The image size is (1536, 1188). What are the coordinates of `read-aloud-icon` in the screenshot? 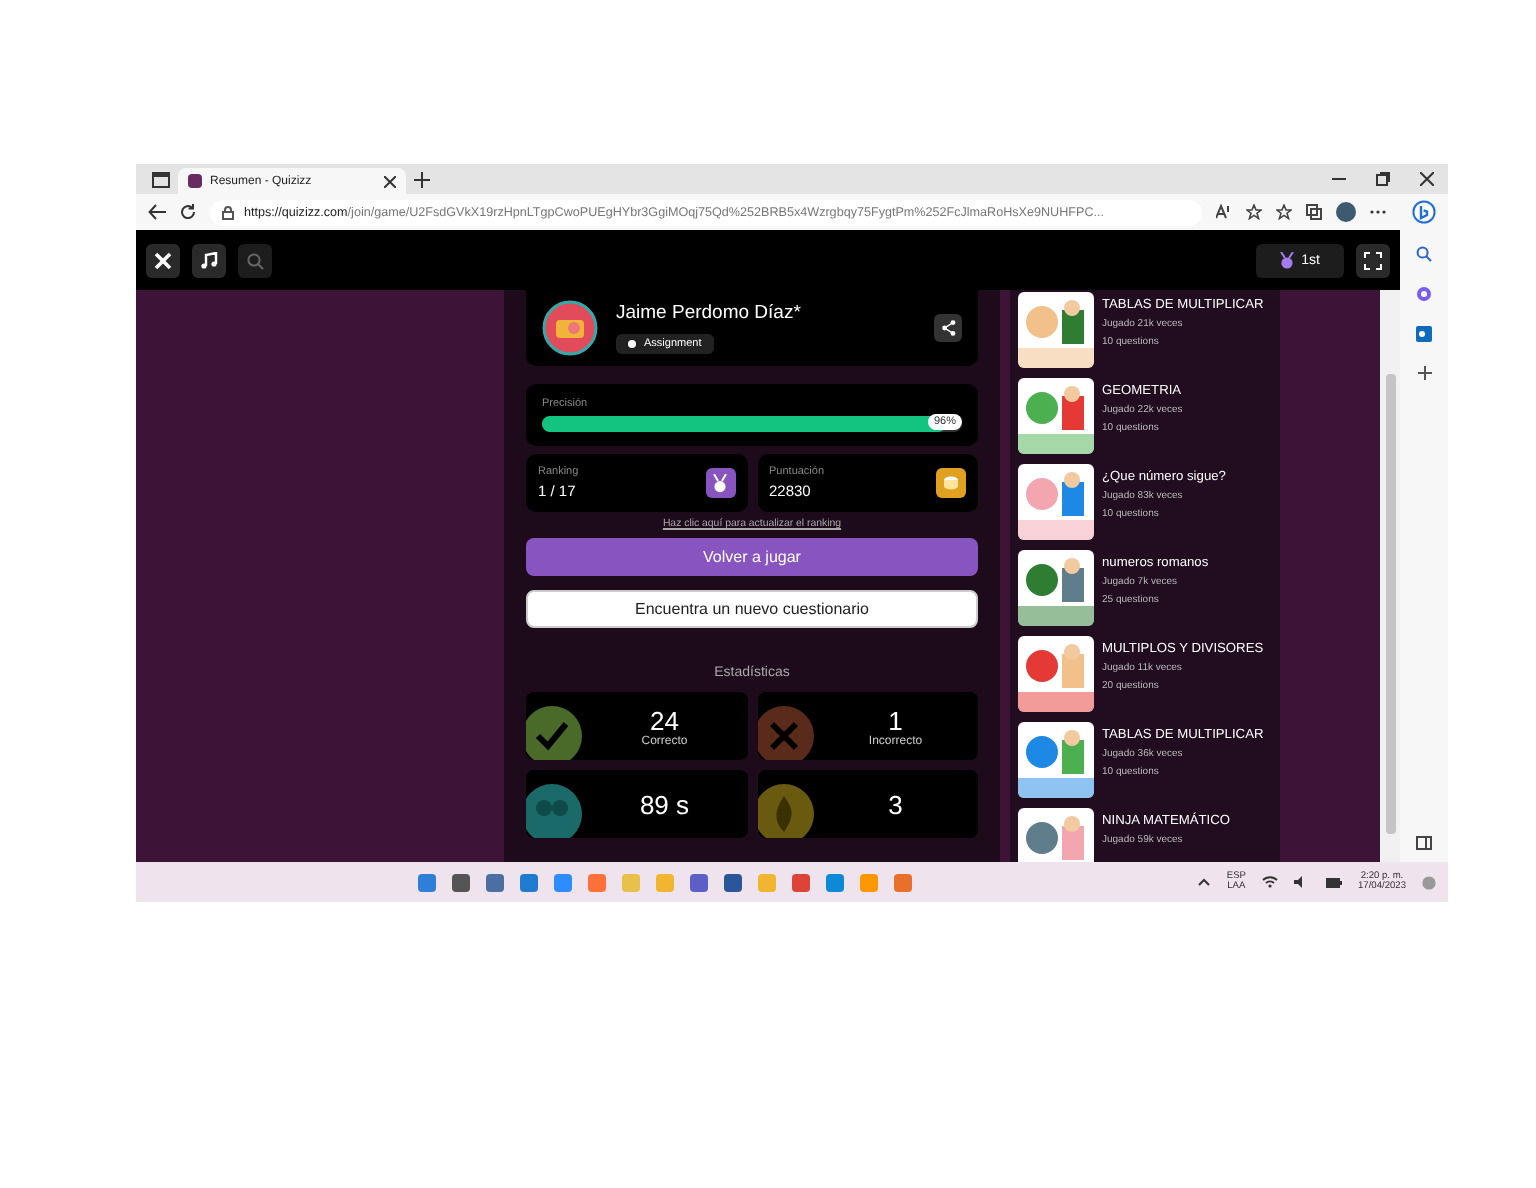 It's located at (1224, 212).